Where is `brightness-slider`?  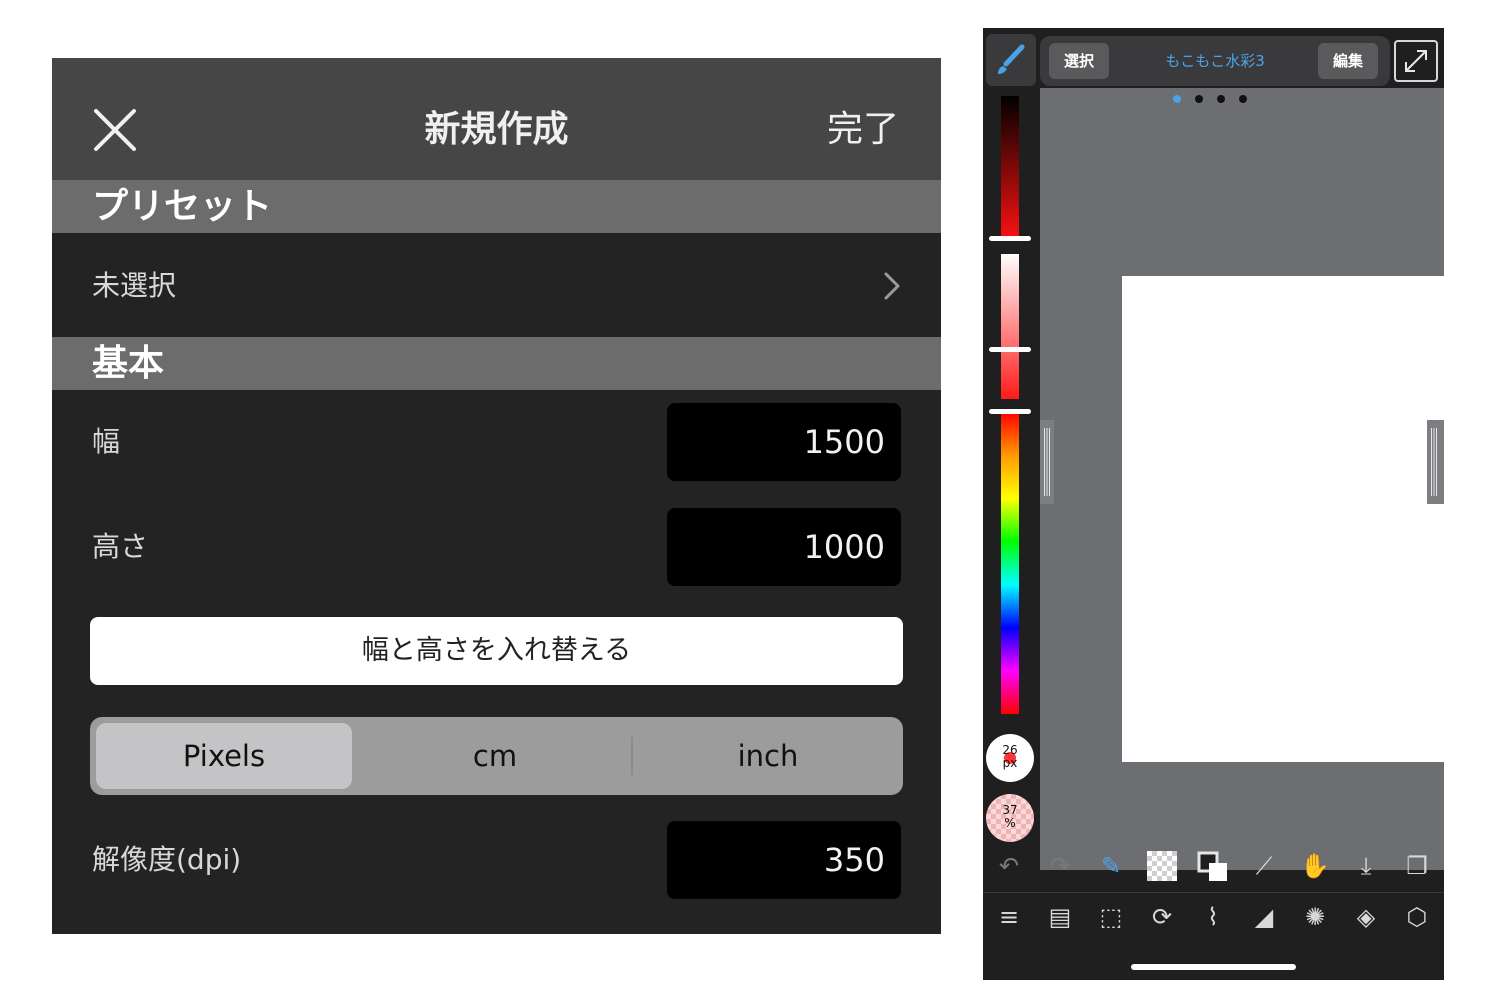 brightness-slider is located at coordinates (1010, 168).